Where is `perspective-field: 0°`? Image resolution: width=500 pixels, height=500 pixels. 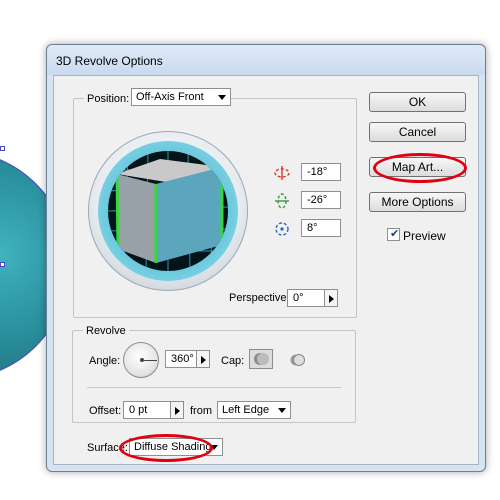
perspective-field: 0° is located at coordinates (306, 298).